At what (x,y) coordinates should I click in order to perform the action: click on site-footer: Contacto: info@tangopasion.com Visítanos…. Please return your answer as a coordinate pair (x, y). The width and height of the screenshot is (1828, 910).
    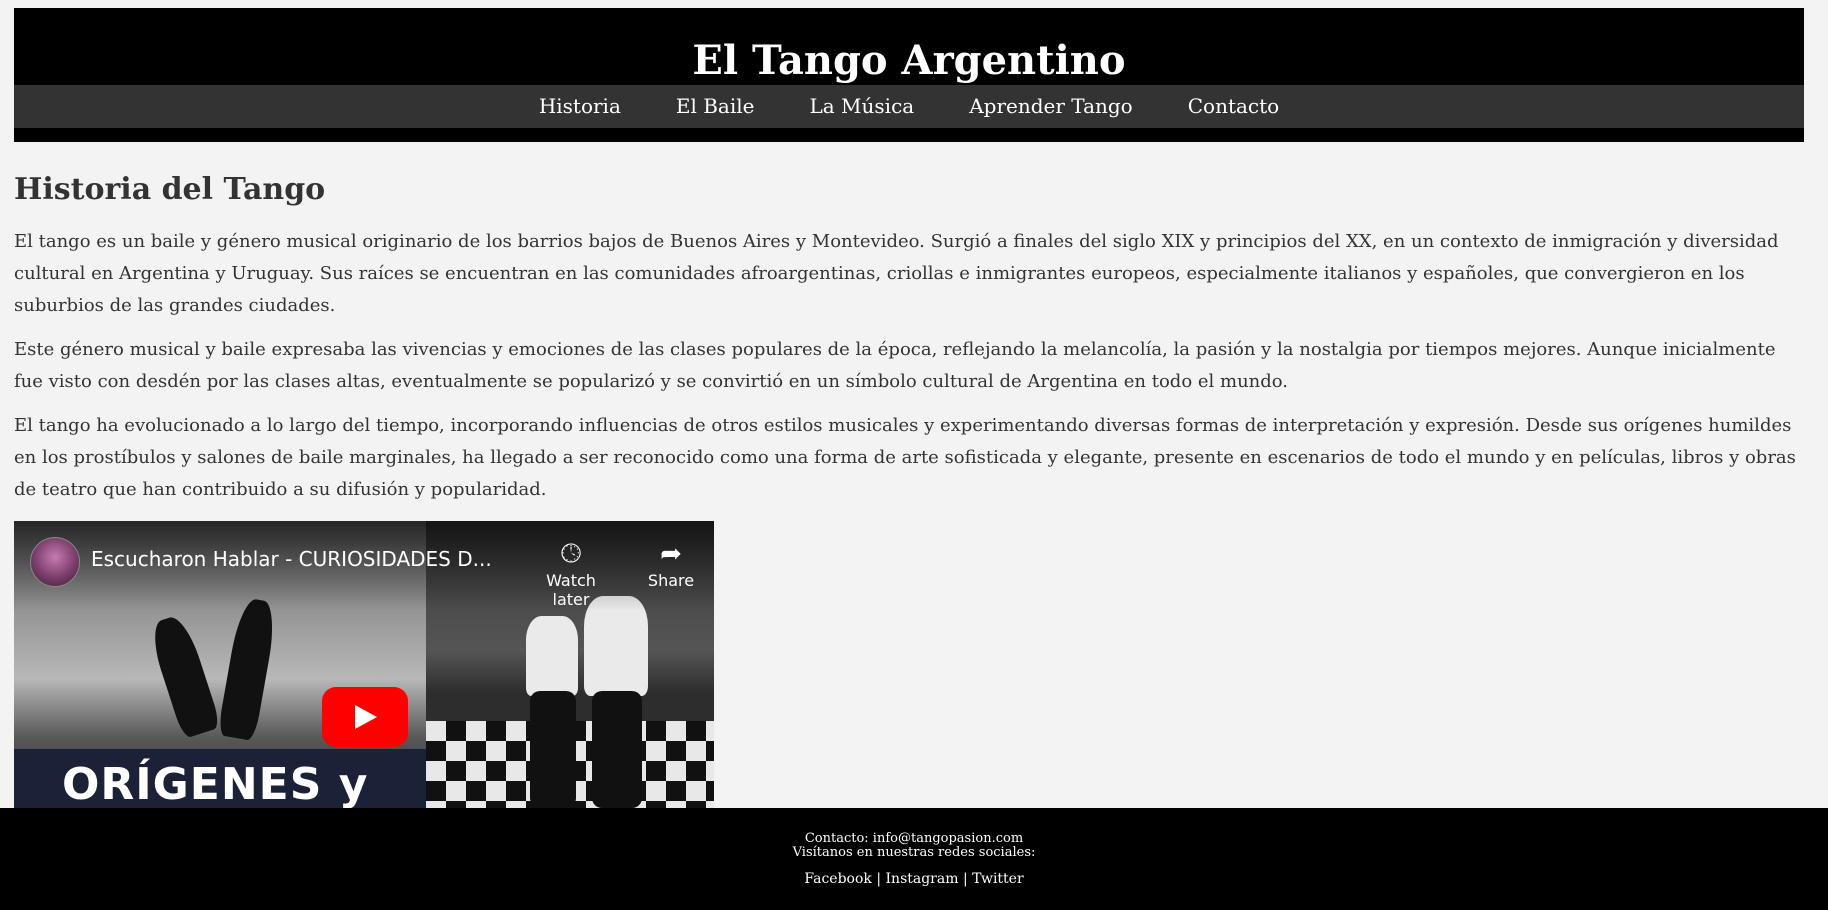
    Looking at the image, I should click on (914, 859).